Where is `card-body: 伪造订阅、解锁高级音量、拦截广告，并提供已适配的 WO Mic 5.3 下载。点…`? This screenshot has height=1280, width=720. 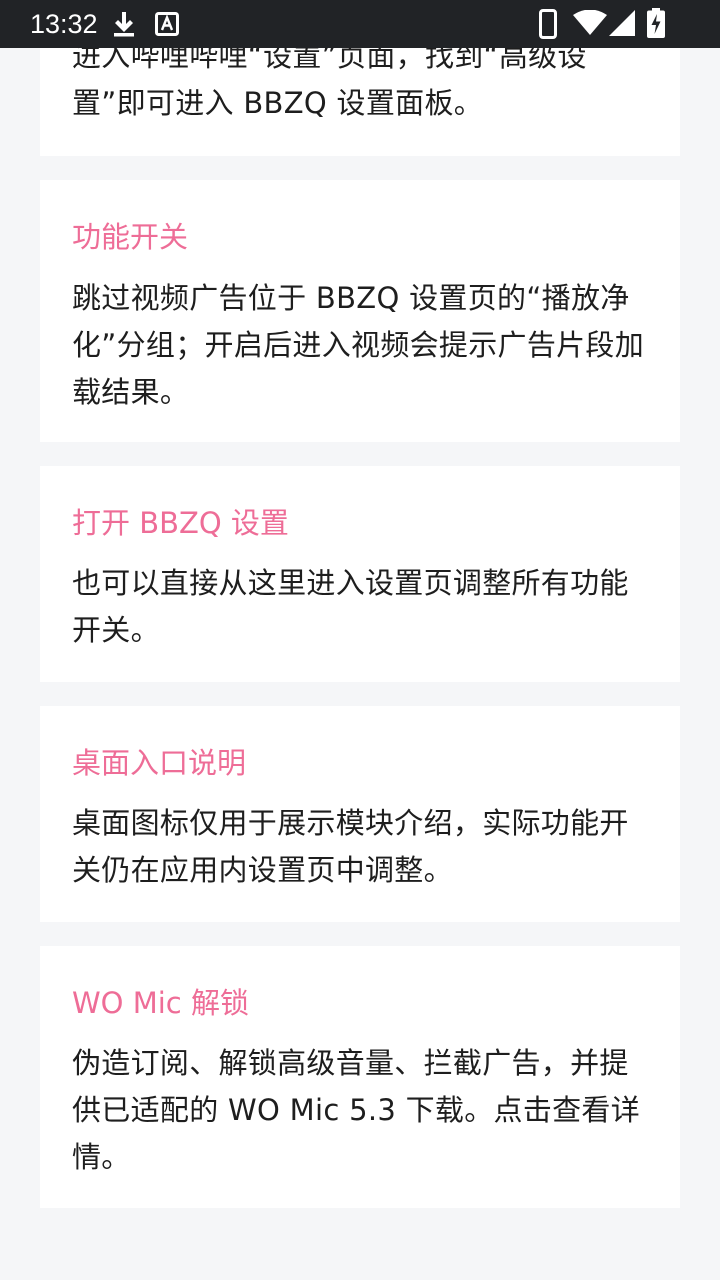 card-body: 伪造订阅、解锁高级音量、拦截广告，并提供已适配的 WO Mic 5.3 下载。点… is located at coordinates (356, 1110).